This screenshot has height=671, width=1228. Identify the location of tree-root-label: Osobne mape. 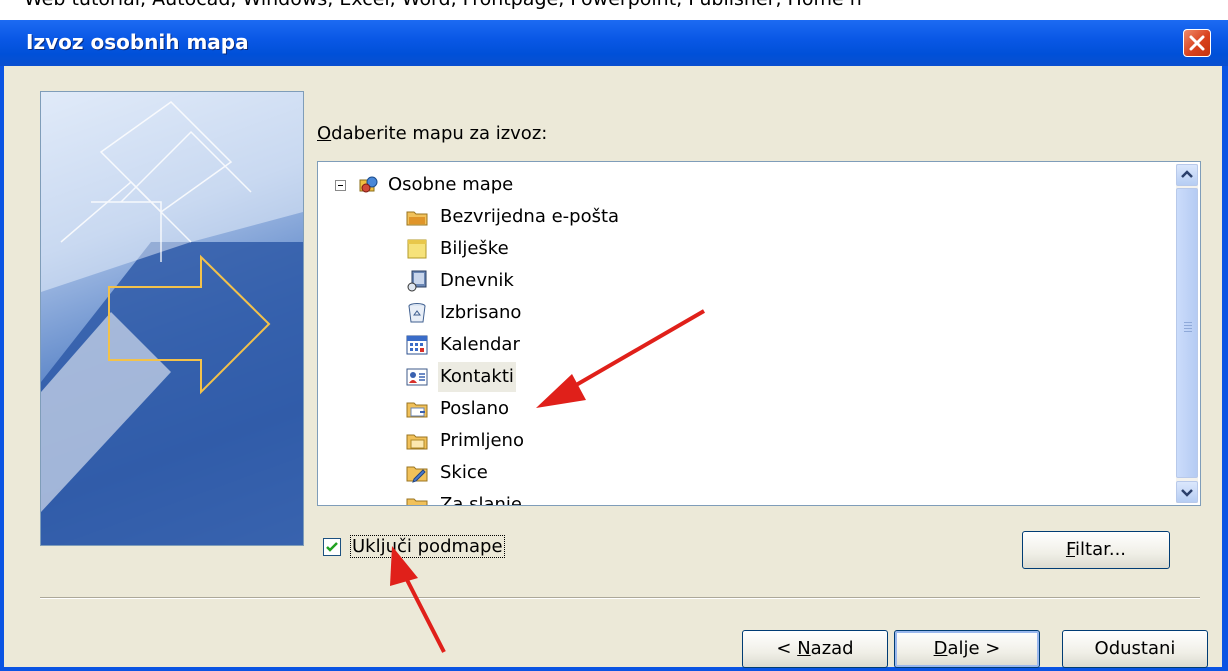
(451, 184).